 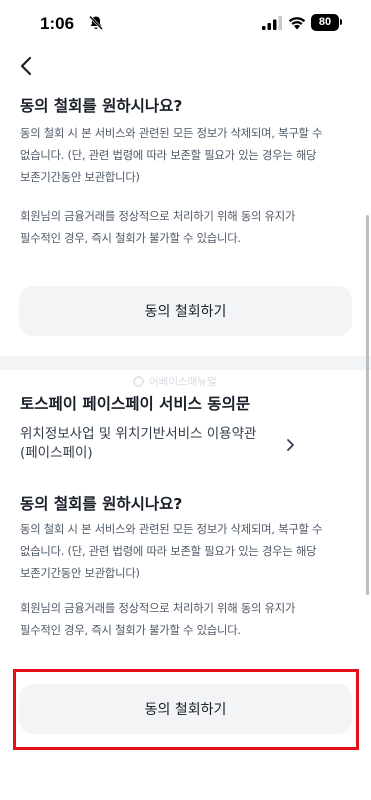 What do you see at coordinates (185, 363) in the screenshot?
I see `section-divider` at bounding box center [185, 363].